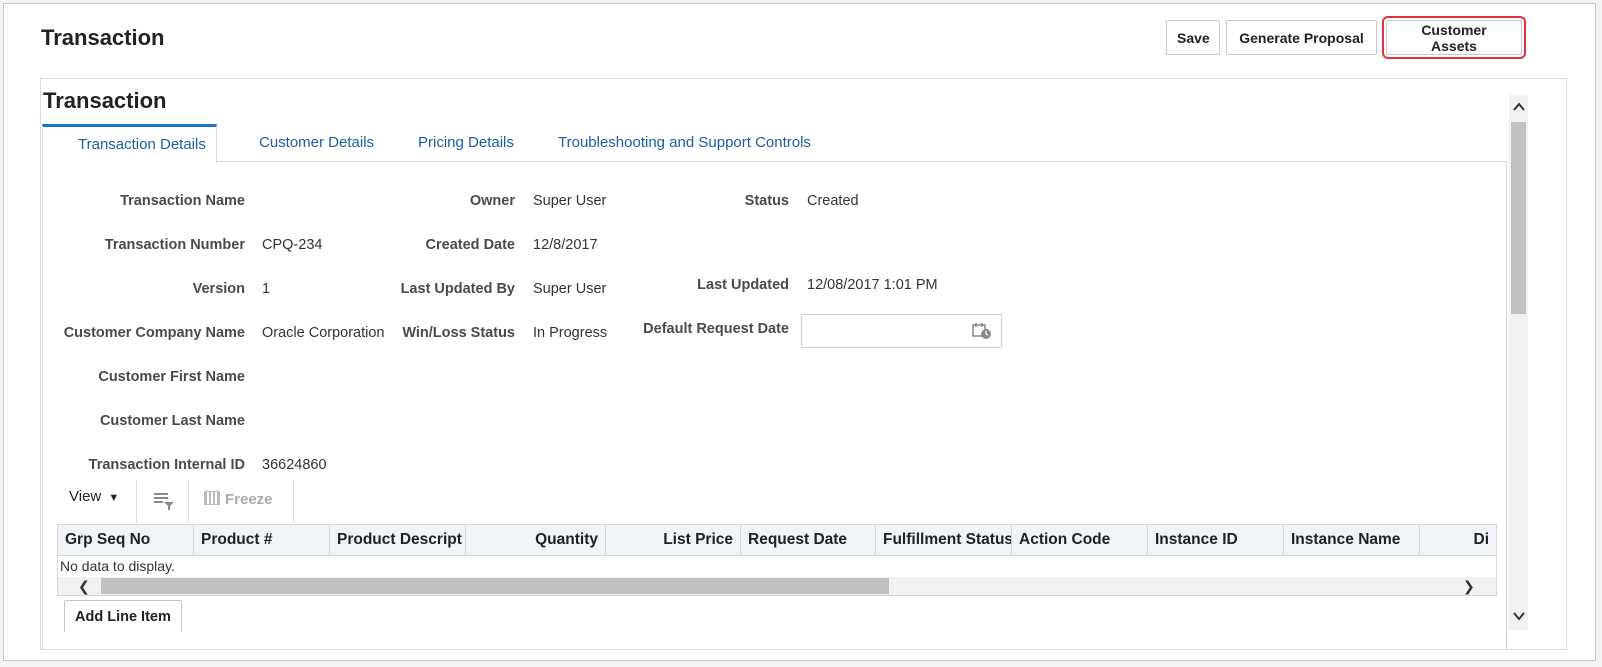 The width and height of the screenshot is (1602, 667). I want to click on scroll-left-icon: ❮, so click(84, 586).